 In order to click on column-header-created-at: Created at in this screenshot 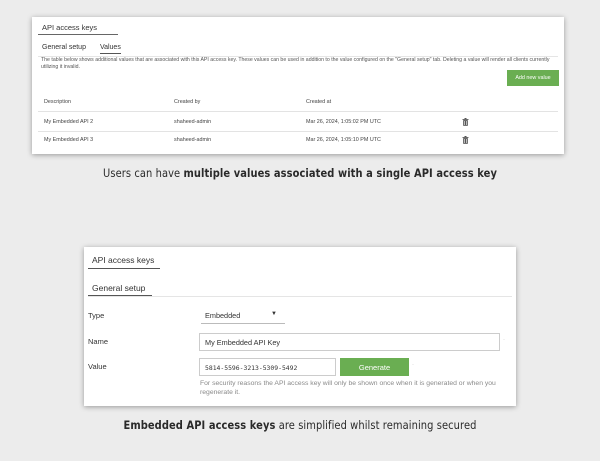, I will do `click(319, 102)`.